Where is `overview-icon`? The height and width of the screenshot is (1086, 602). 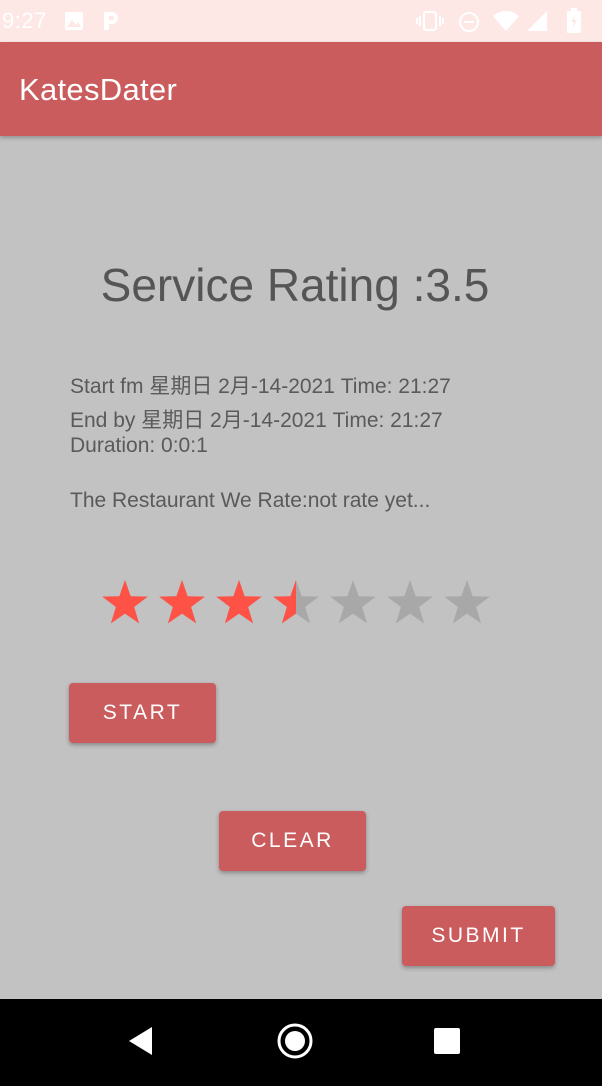 overview-icon is located at coordinates (447, 1043).